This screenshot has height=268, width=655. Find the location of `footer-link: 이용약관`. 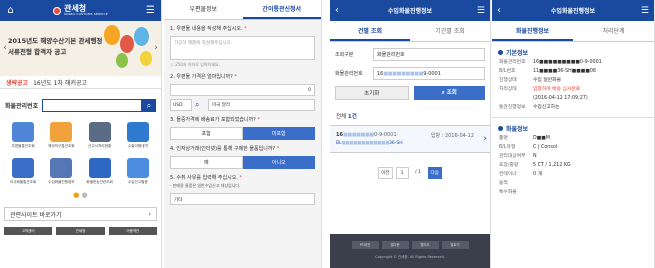

footer-link: 이용약관 is located at coordinates (132, 231).